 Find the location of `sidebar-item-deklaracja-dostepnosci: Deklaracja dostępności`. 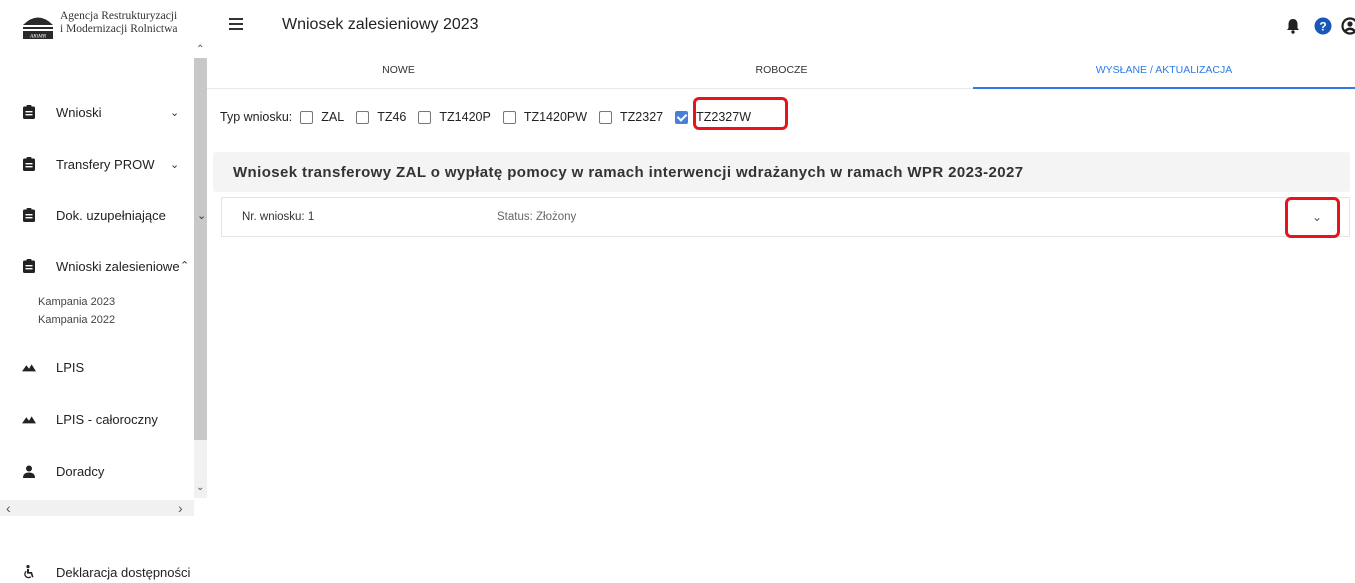

sidebar-item-deklaracja-dostepnosci: Deklaracja dostępności is located at coordinates (106, 572).